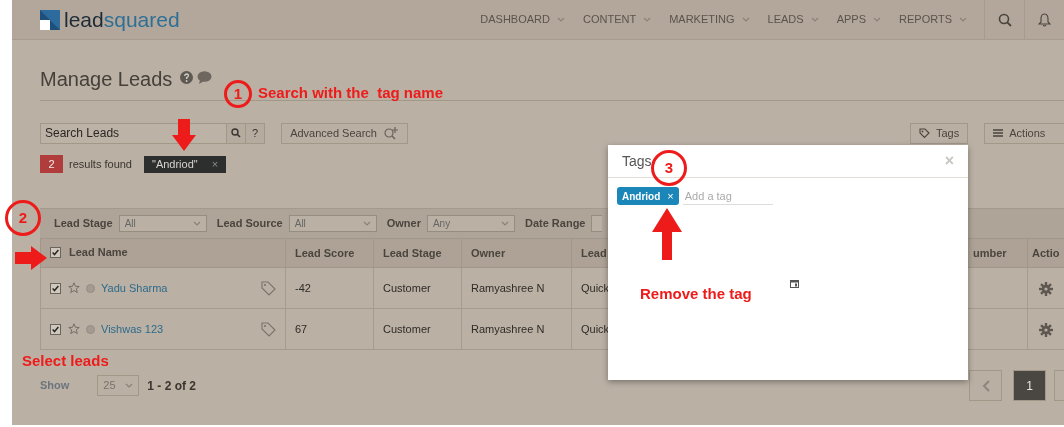  Describe the element at coordinates (106, 79) in the screenshot. I see `page-title: Manage Leads` at that location.